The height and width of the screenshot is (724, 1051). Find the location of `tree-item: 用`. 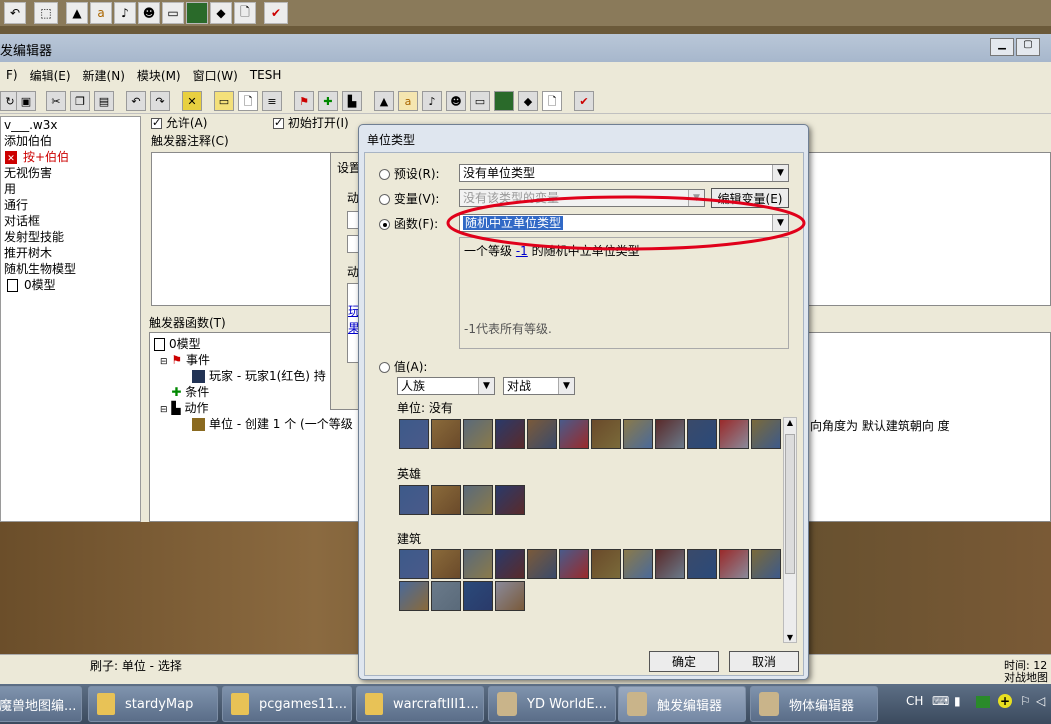

tree-item: 用 is located at coordinates (70, 189).